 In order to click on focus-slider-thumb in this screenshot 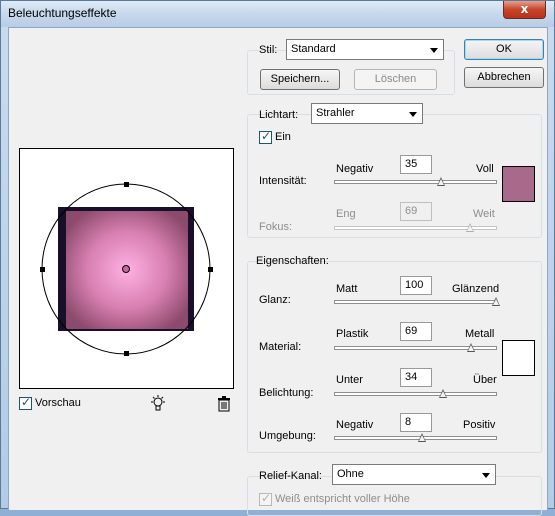, I will do `click(470, 227)`.